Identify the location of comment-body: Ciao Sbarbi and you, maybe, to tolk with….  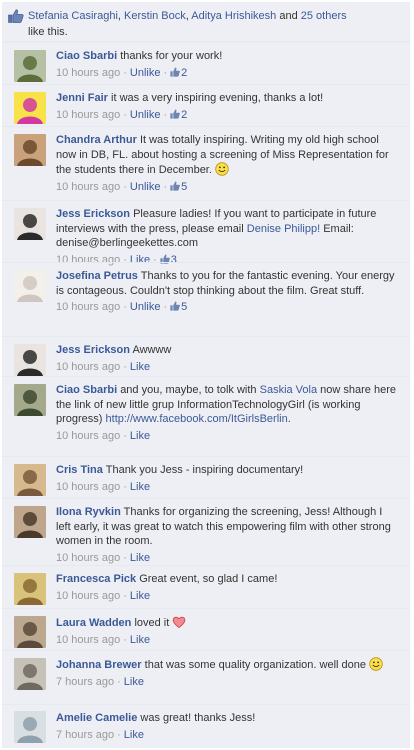
(228, 413).